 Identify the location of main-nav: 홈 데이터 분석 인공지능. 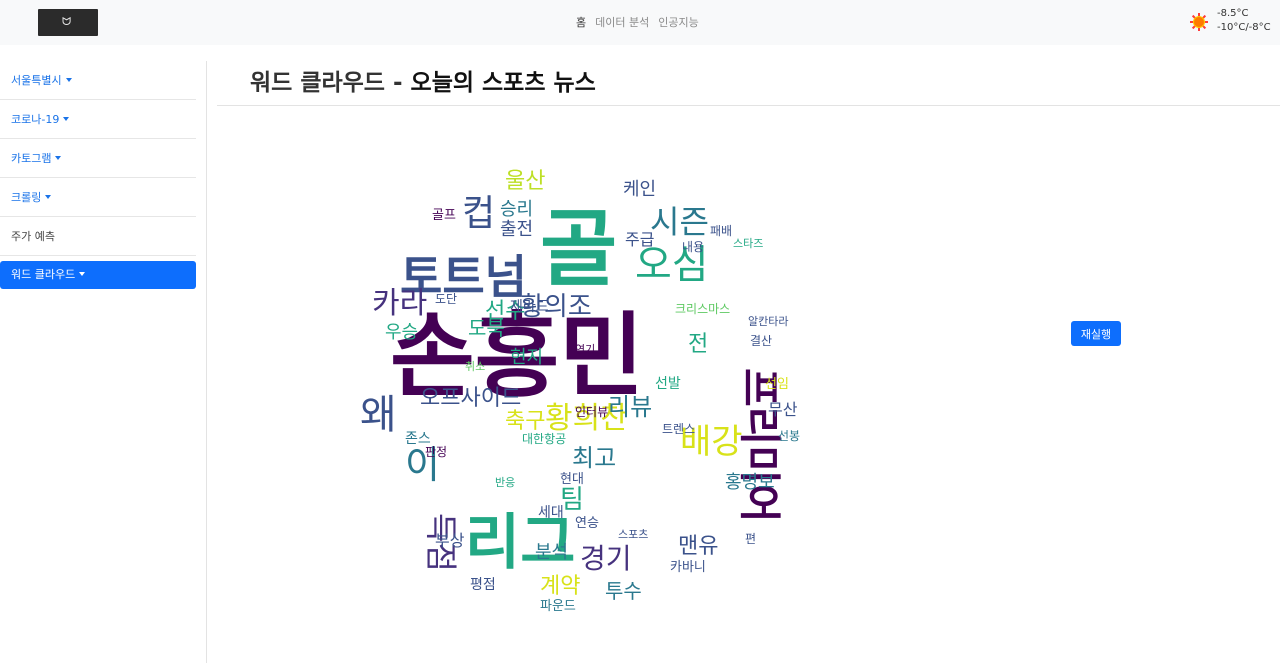
(637, 22).